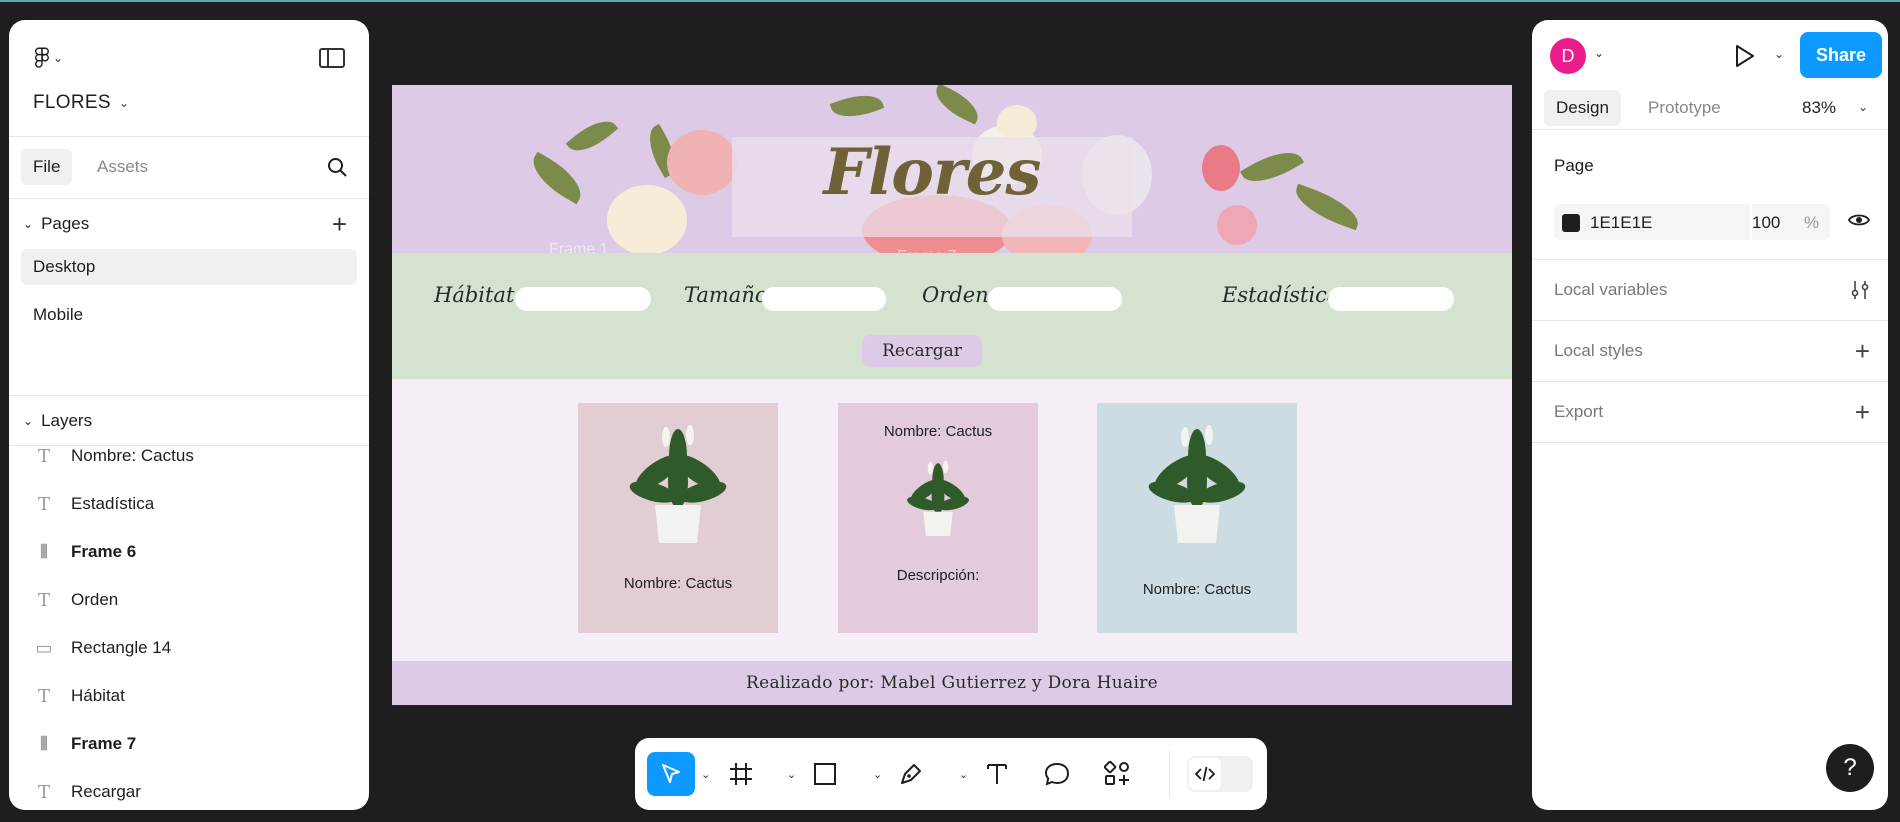  What do you see at coordinates (67, 420) in the screenshot?
I see `layers-label: Layers` at bounding box center [67, 420].